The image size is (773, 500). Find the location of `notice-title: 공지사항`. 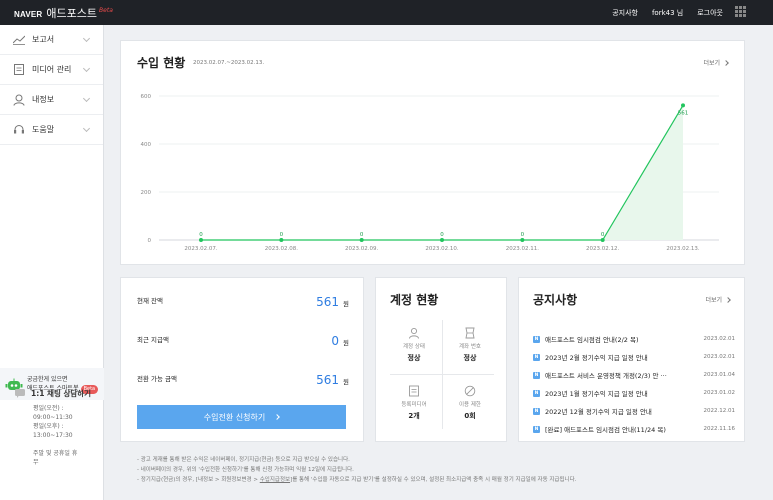

notice-title: 공지사항 is located at coordinates (555, 300).